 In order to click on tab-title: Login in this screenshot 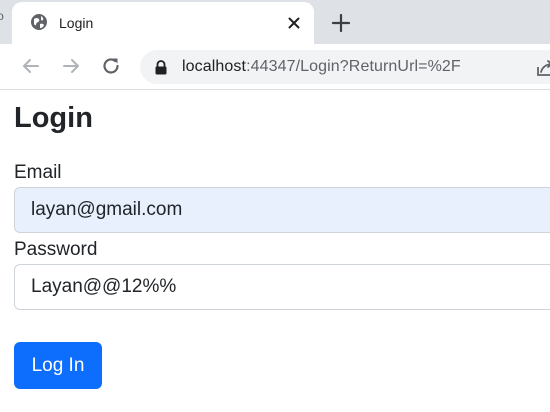, I will do `click(76, 23)`.